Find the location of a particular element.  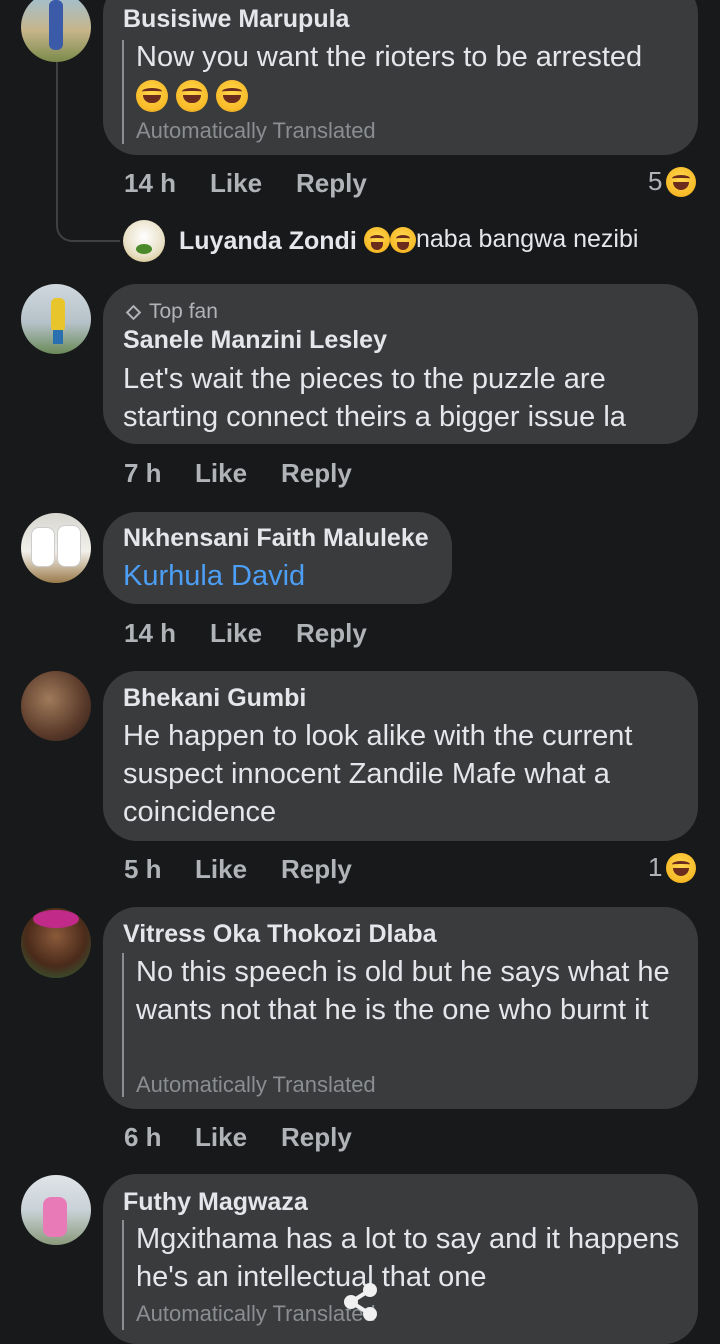

top-fan-label: Top fan is located at coordinates (183, 311).